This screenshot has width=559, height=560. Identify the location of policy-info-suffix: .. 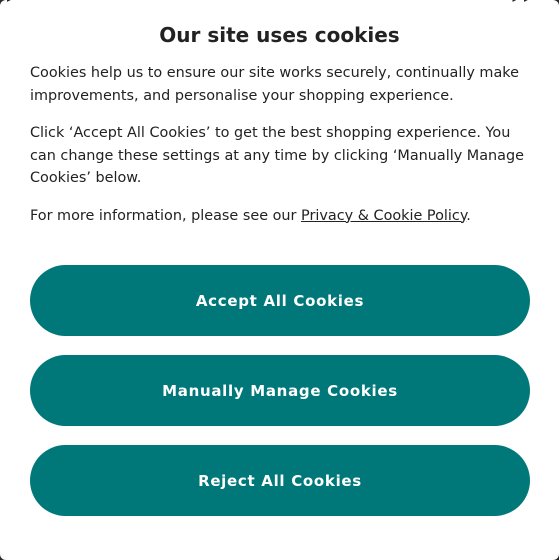
(468, 215).